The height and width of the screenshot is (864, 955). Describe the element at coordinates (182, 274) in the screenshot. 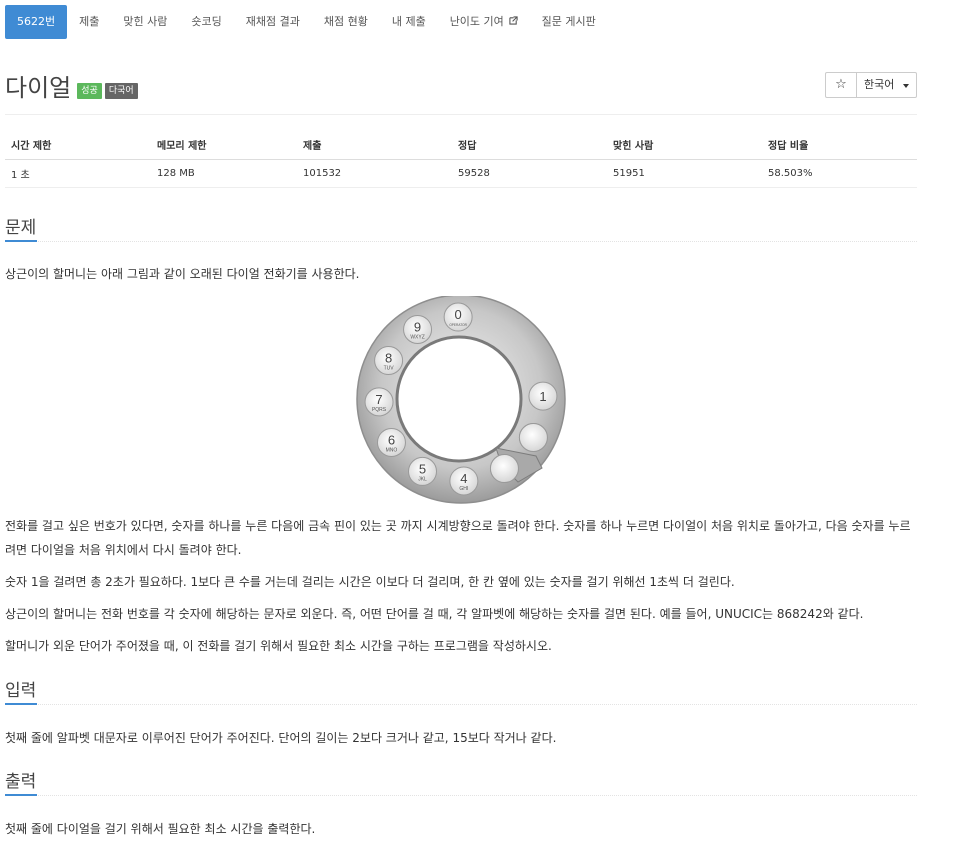

I see `problem-intro: 상근이의 할머니는 아래 그림과 같이 오래된 다이얼 전화기를 사용한다.` at that location.